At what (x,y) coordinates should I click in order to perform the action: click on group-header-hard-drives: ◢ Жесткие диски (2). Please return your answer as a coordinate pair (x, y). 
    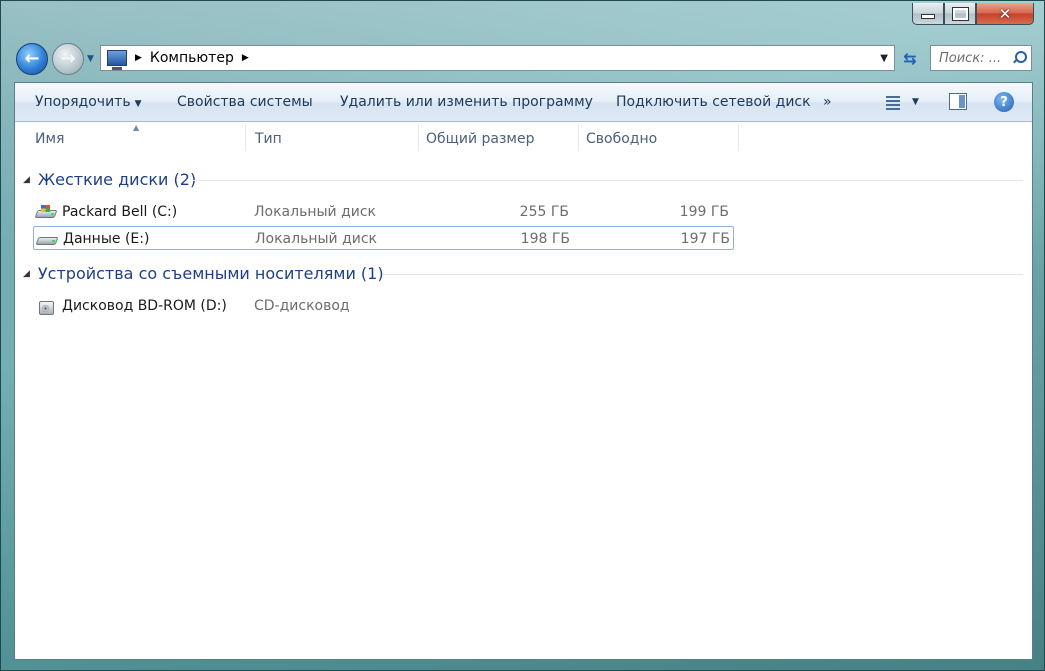
    Looking at the image, I should click on (109, 179).